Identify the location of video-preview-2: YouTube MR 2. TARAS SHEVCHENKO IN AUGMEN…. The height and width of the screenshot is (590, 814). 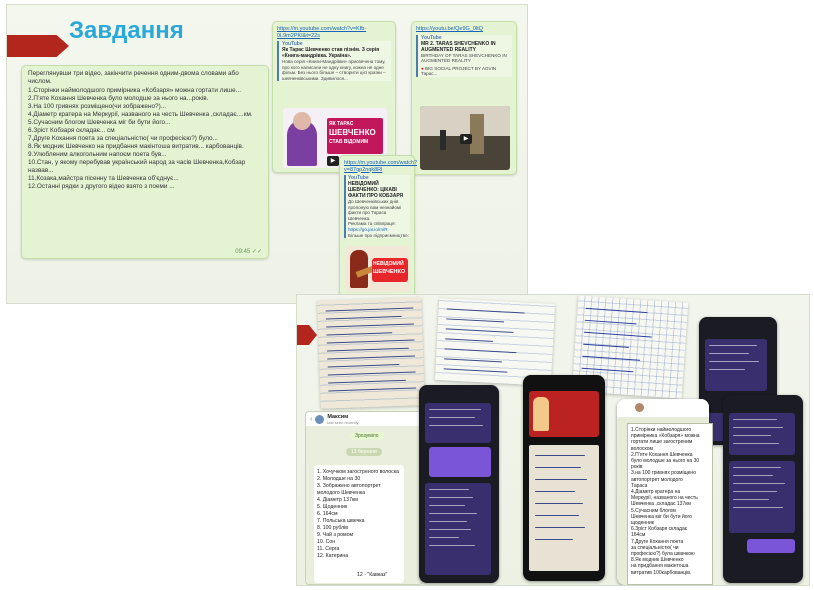
(464, 55).